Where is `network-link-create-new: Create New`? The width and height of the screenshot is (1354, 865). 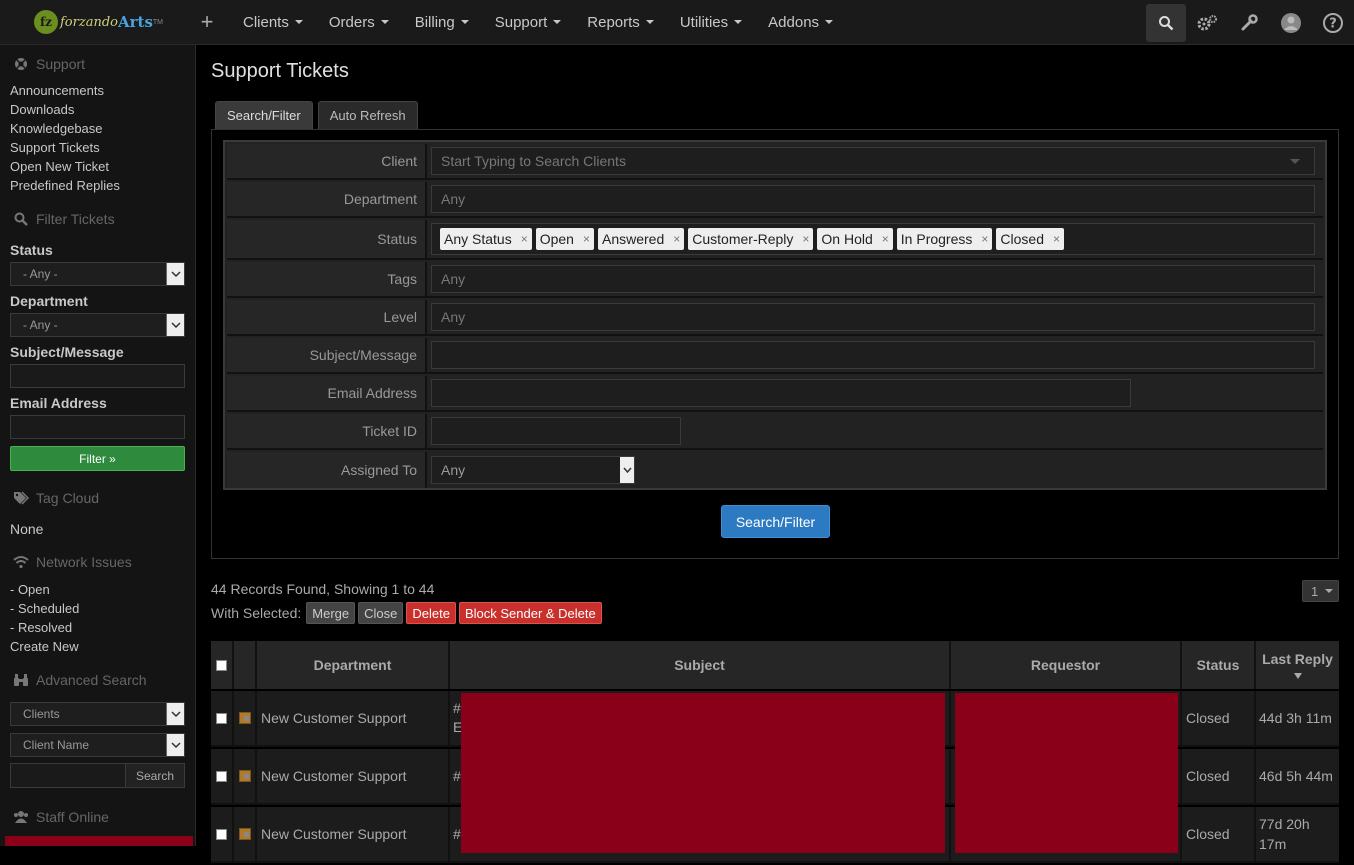 network-link-create-new: Create New is located at coordinates (97, 646).